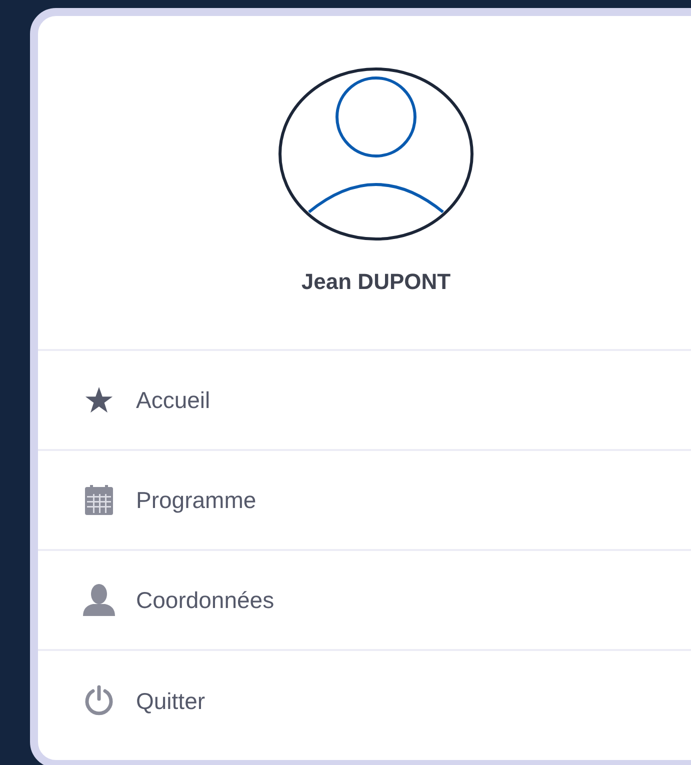 Image resolution: width=691 pixels, height=765 pixels. I want to click on calendar-icon, so click(99, 500).